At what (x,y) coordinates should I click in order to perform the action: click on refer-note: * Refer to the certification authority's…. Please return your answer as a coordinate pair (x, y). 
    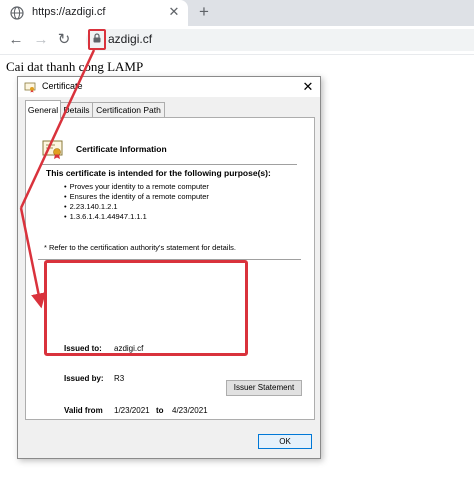
    Looking at the image, I should click on (140, 247).